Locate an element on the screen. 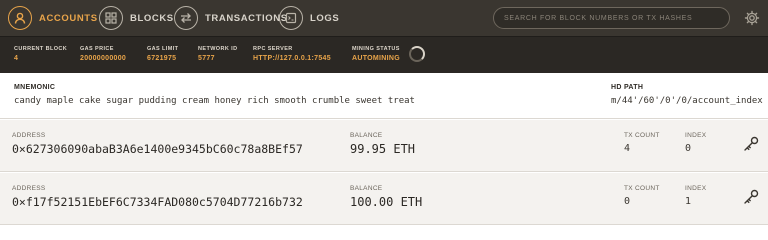 The image size is (768, 240). blocks-icon is located at coordinates (111, 18).